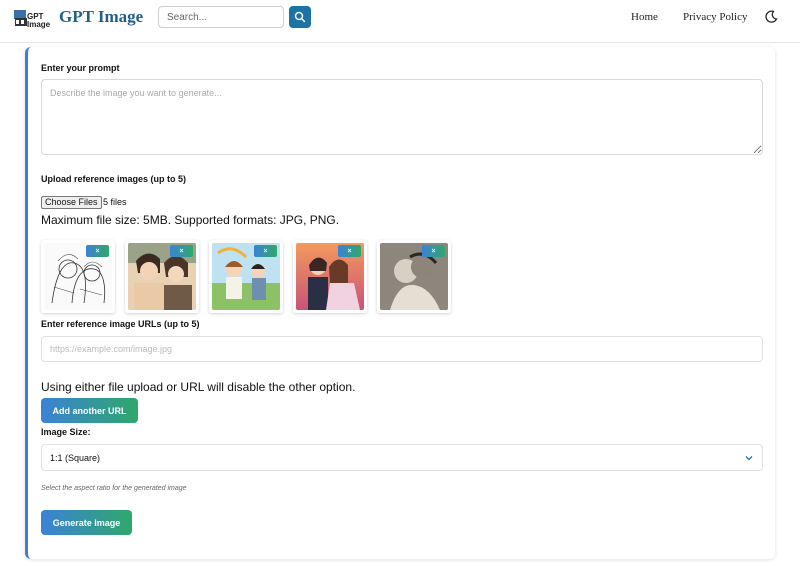  What do you see at coordinates (400, 21) in the screenshot?
I see `top-nav-bar: GPT Image GPT Image Home Privacy Policy` at bounding box center [400, 21].